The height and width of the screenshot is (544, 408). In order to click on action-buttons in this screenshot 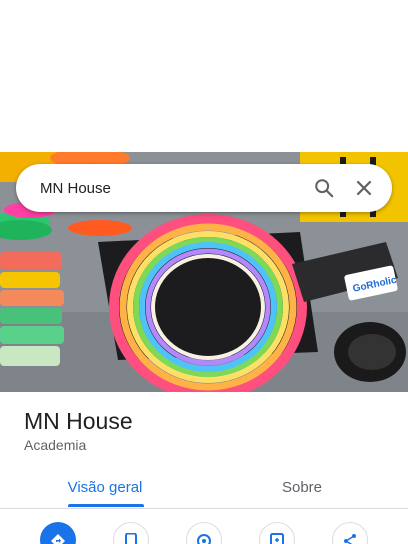, I will do `click(204, 533)`.